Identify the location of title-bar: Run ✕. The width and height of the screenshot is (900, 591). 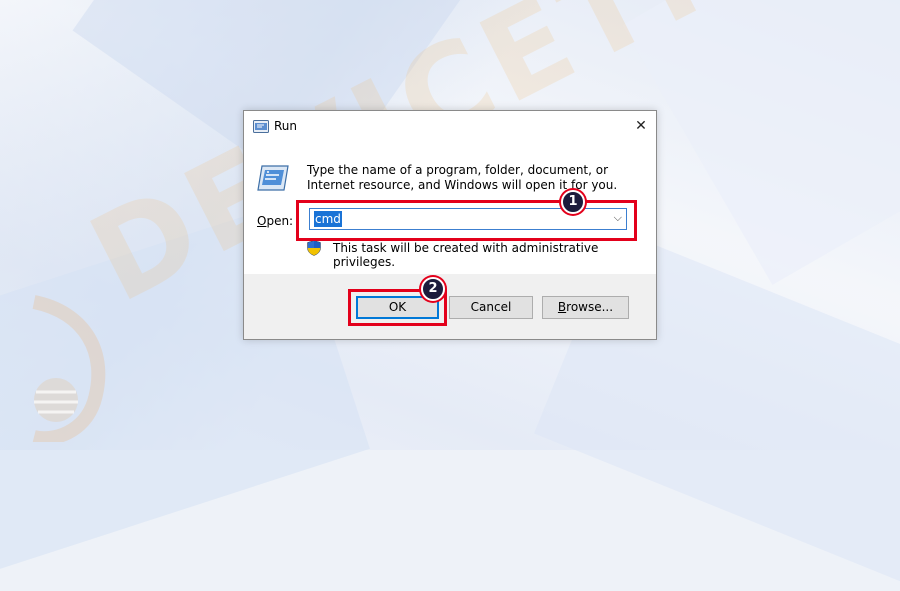
(450, 126).